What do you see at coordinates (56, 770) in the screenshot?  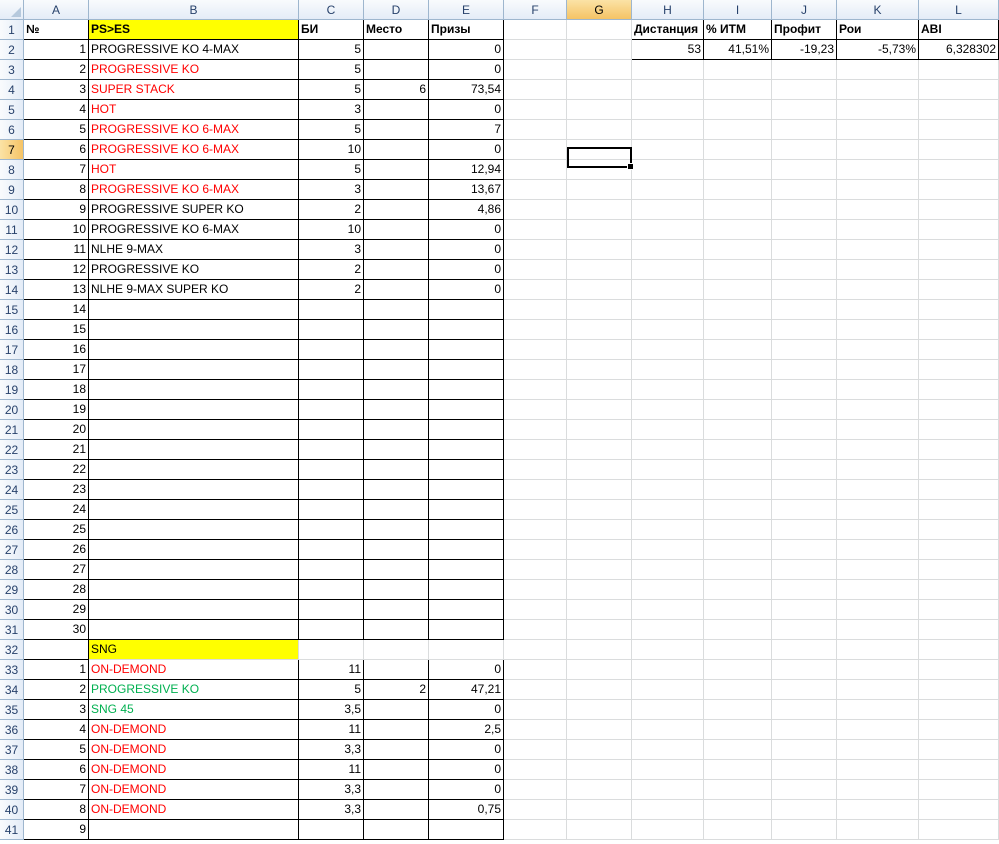 I see `row-number-cell: 6` at bounding box center [56, 770].